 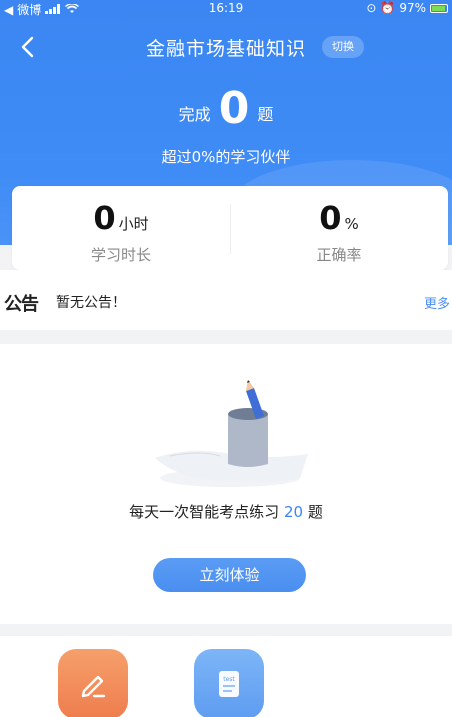 I want to click on battery-percent: 97%, so click(x=412, y=8).